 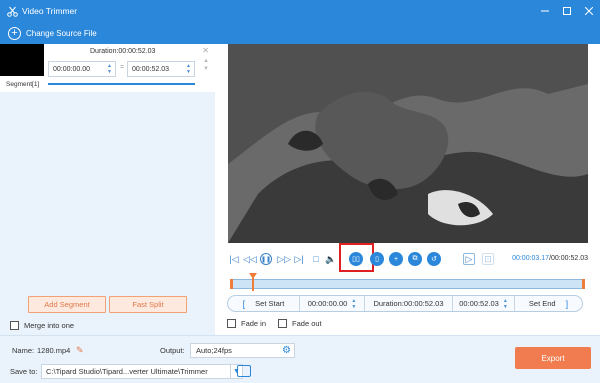 I want to click on set-end-label: Set End, so click(x=542, y=303).